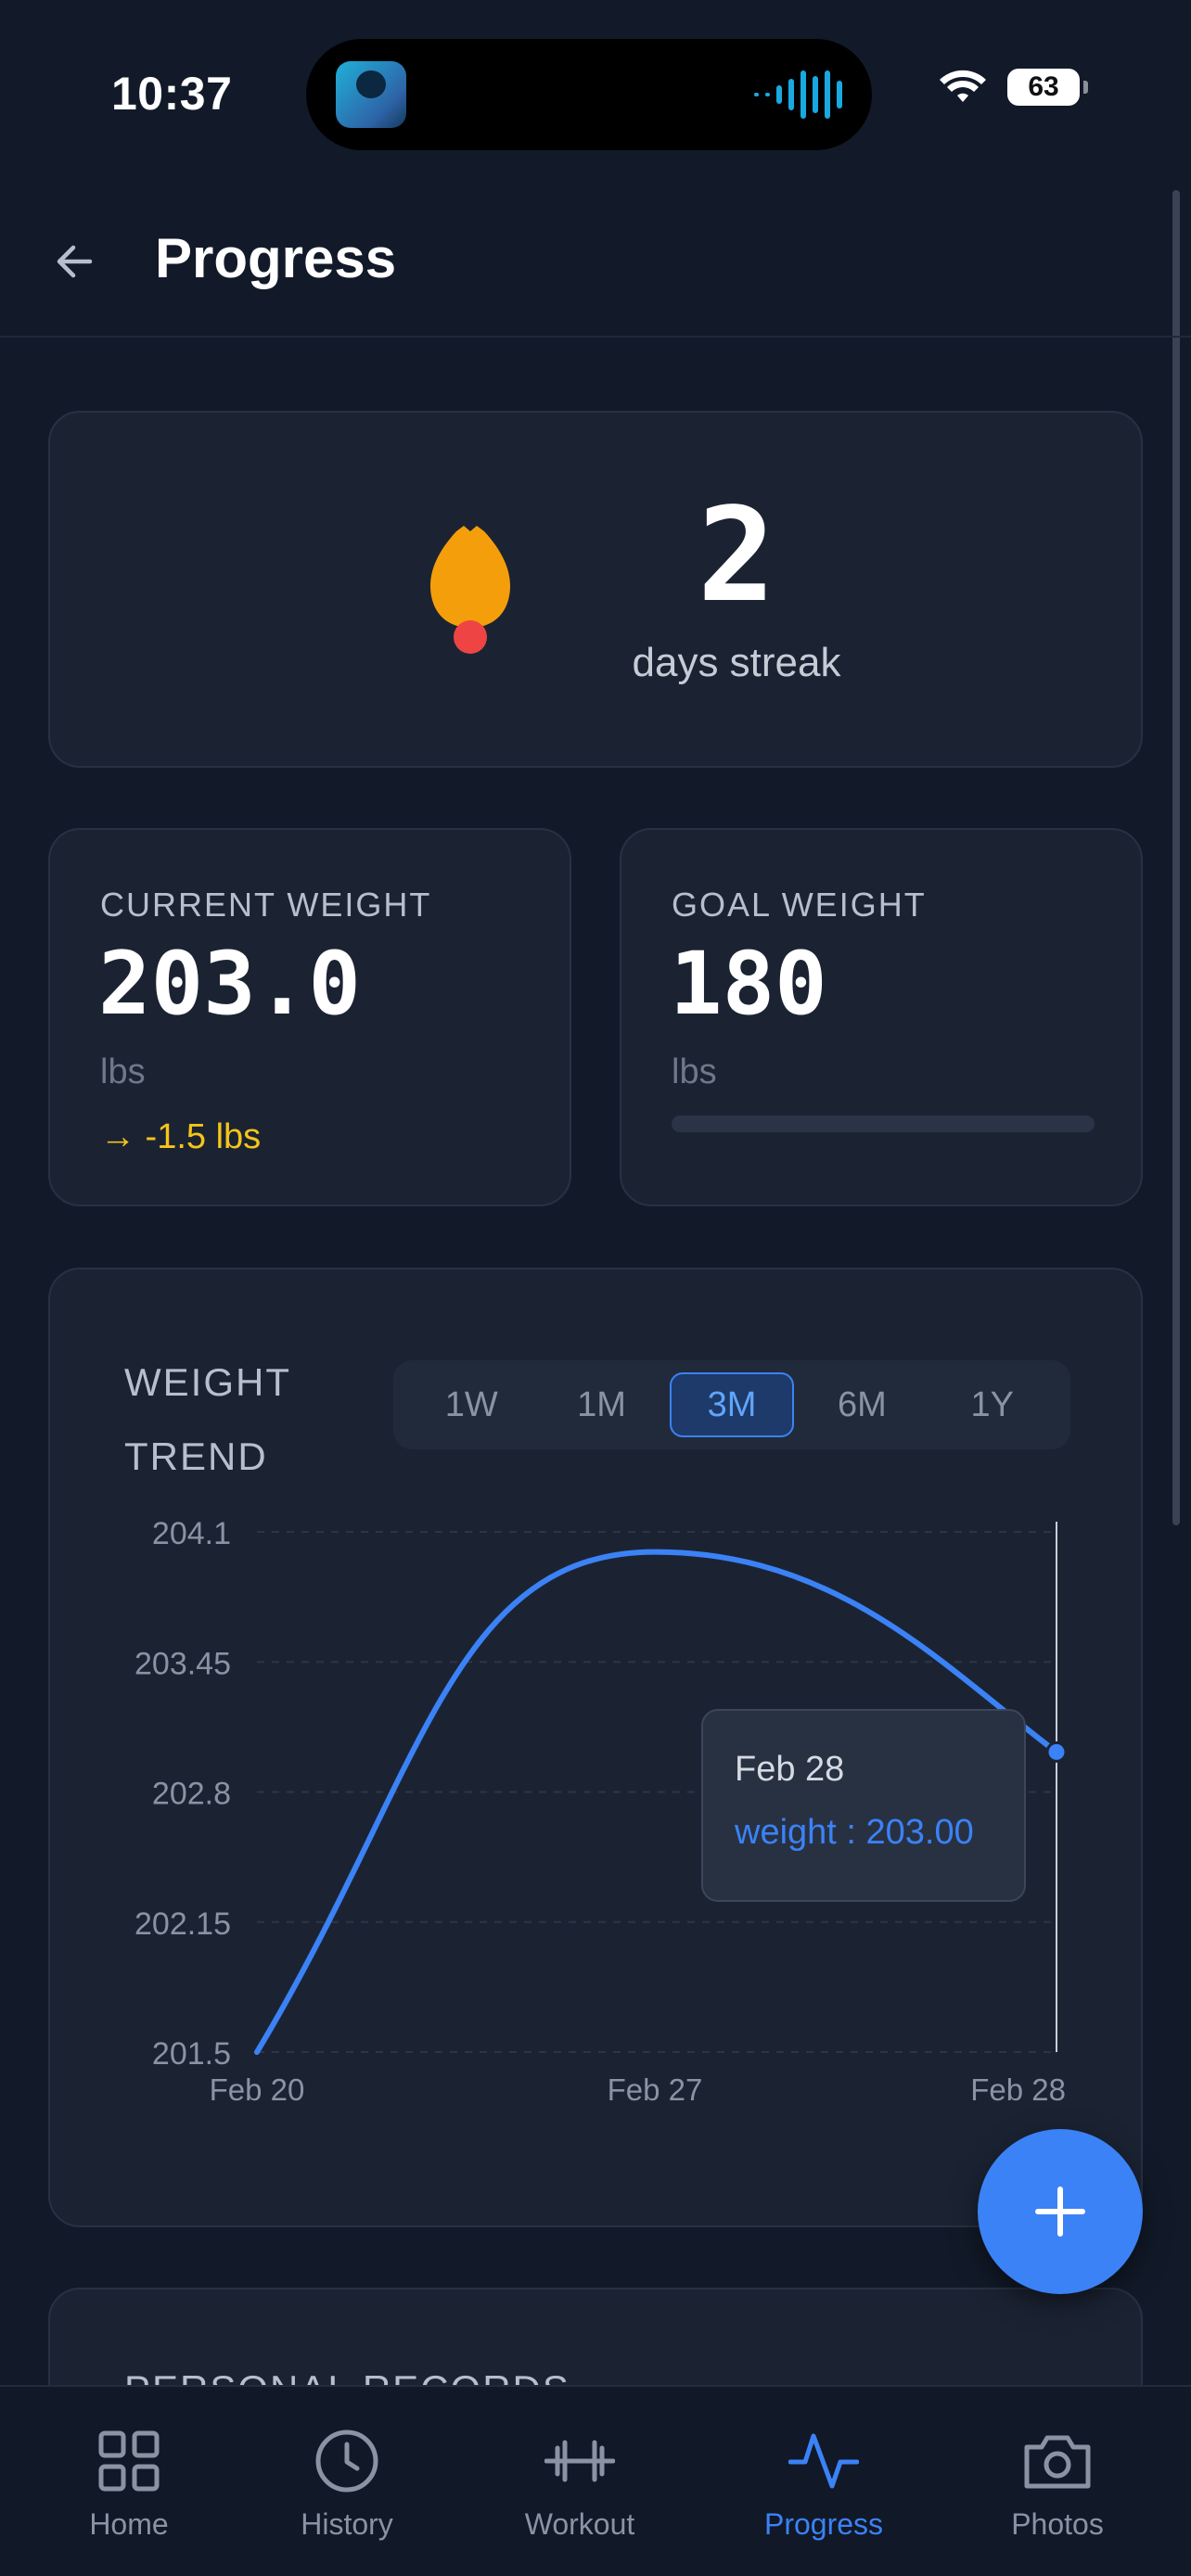  I want to click on clock-icon, so click(347, 2461).